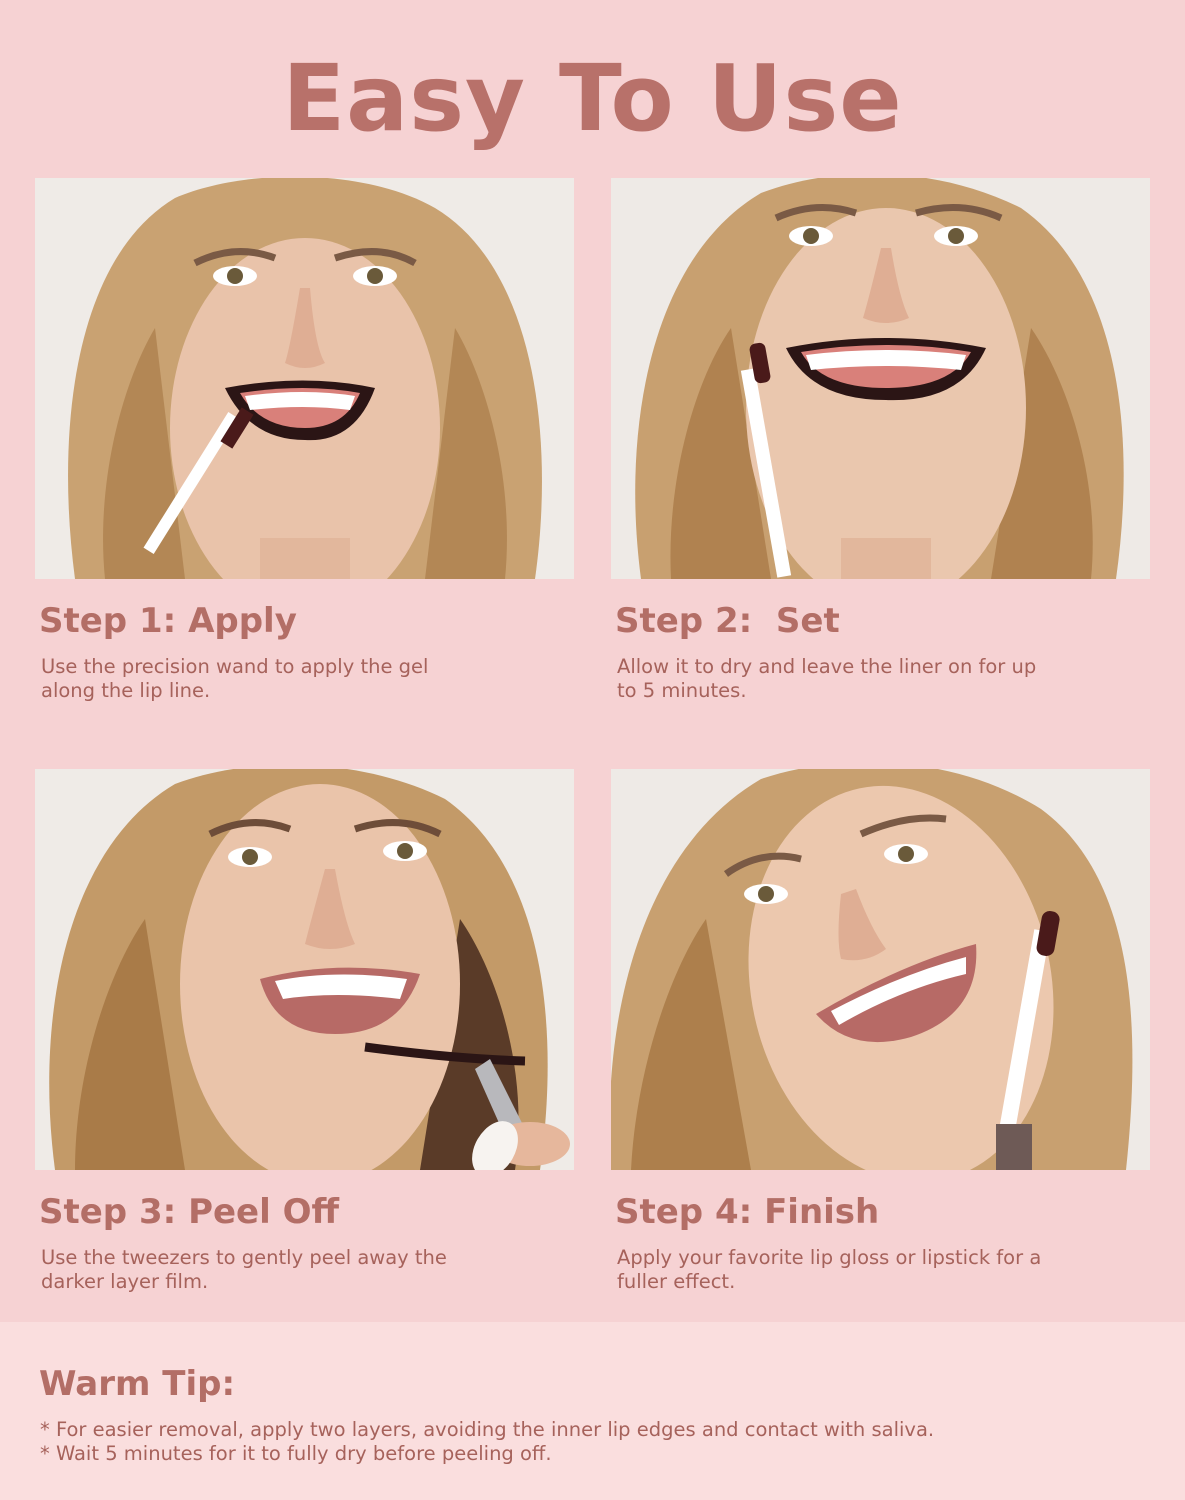  What do you see at coordinates (304, 378) in the screenshot?
I see `step-1-photo` at bounding box center [304, 378].